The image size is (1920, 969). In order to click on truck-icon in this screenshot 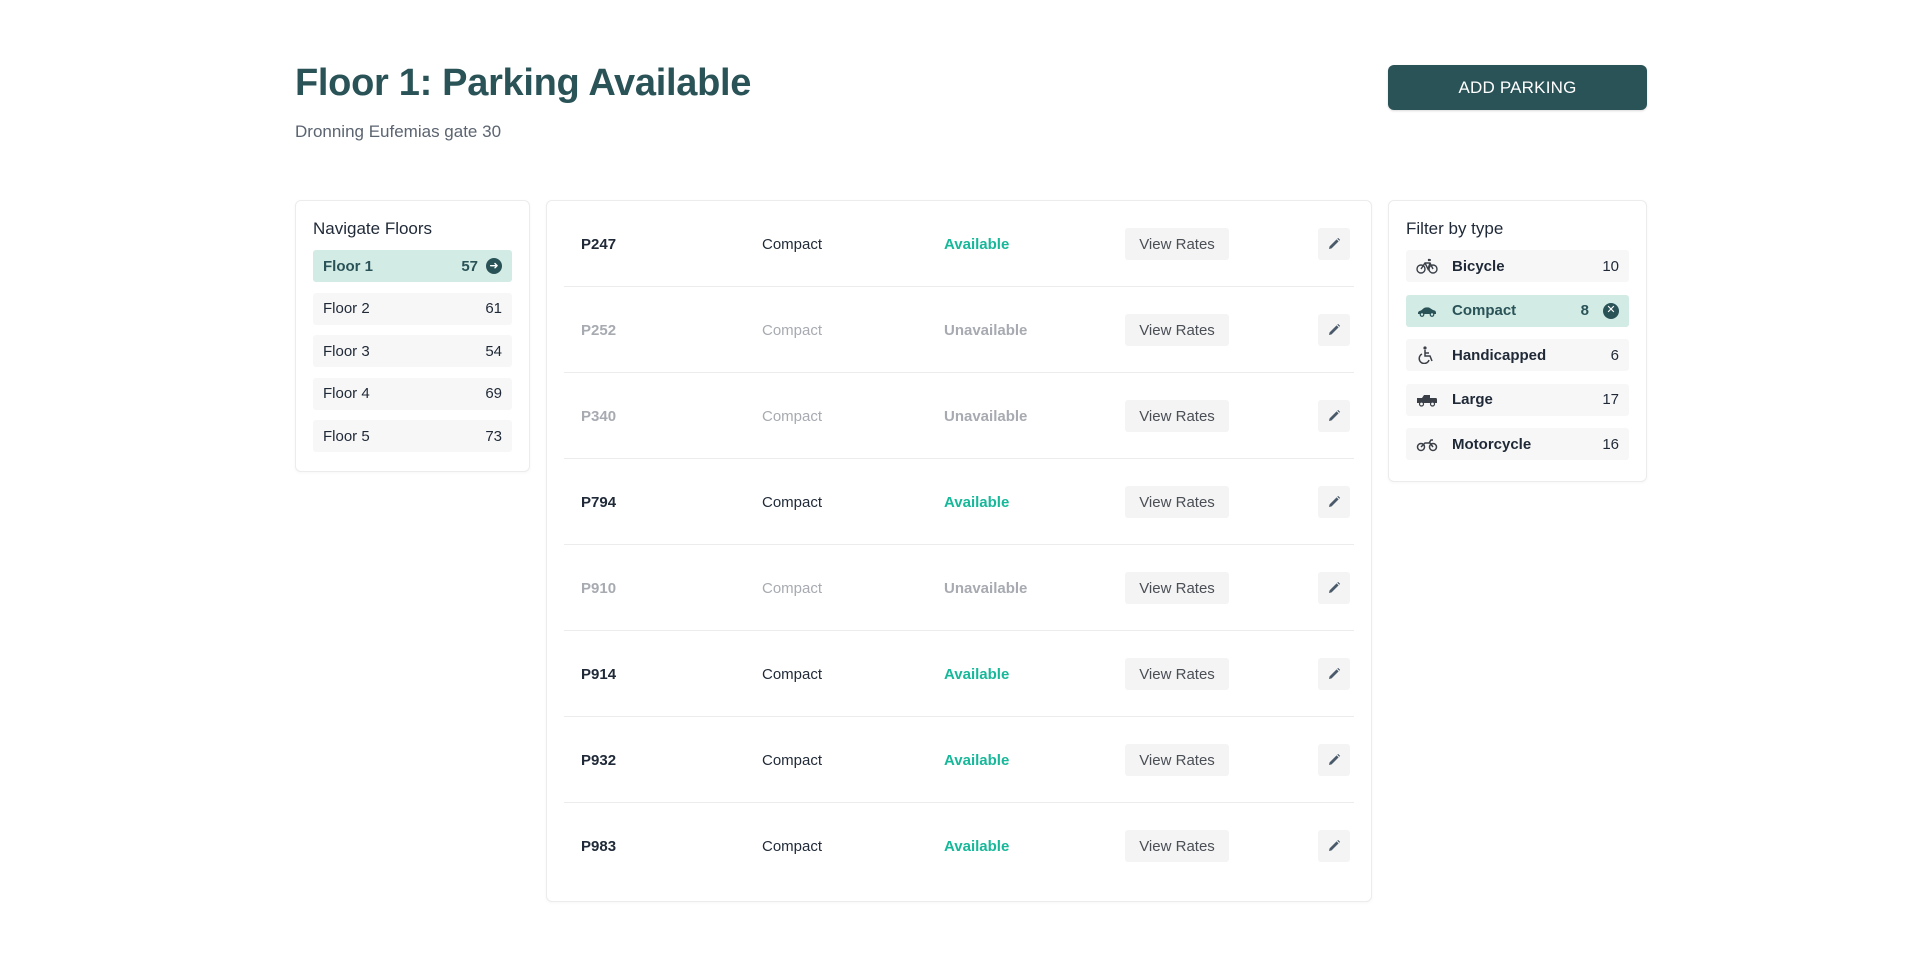, I will do `click(1427, 400)`.